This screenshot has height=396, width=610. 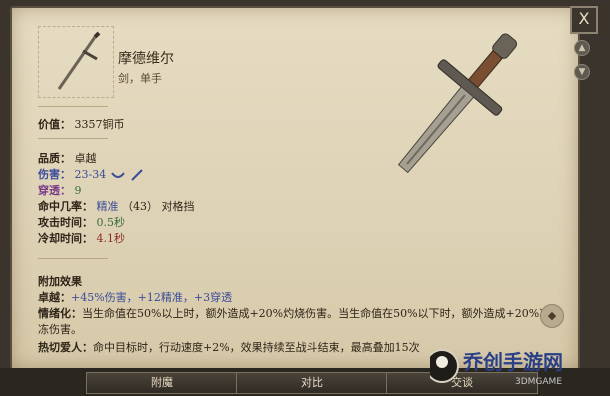 I want to click on effect-label: 情绪化：, so click(x=60, y=313).